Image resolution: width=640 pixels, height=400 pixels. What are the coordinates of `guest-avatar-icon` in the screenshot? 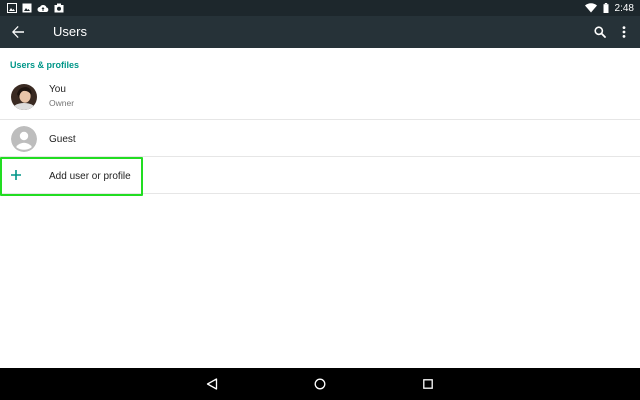 It's located at (24, 139).